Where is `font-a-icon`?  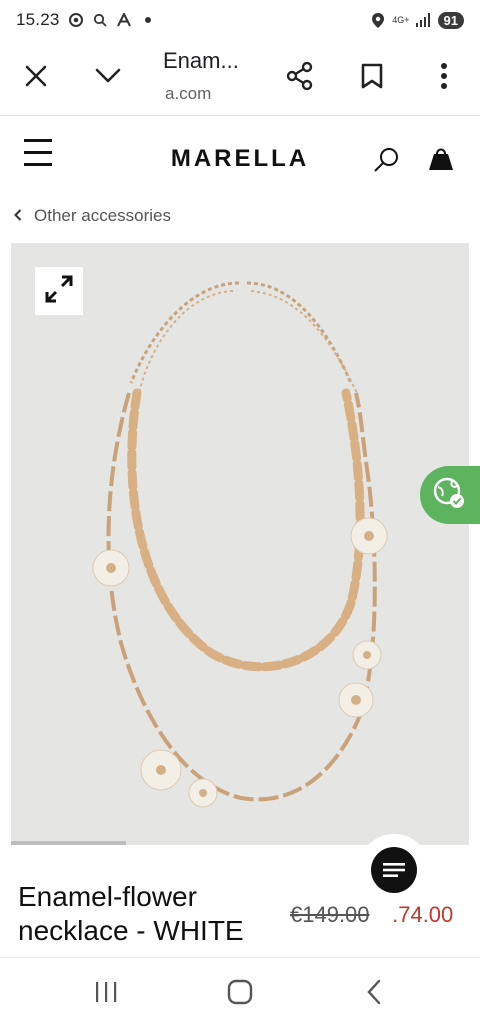 font-a-icon is located at coordinates (124, 20).